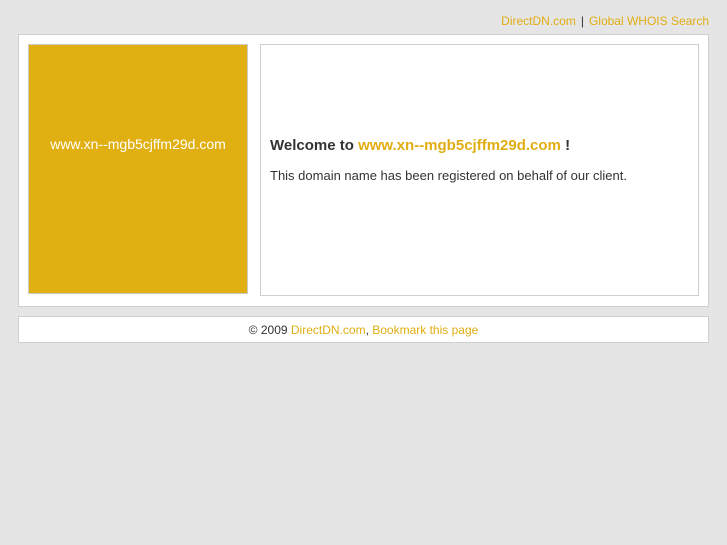  What do you see at coordinates (312, 145) in the screenshot?
I see `welcome-prefix: Welcome to` at bounding box center [312, 145].